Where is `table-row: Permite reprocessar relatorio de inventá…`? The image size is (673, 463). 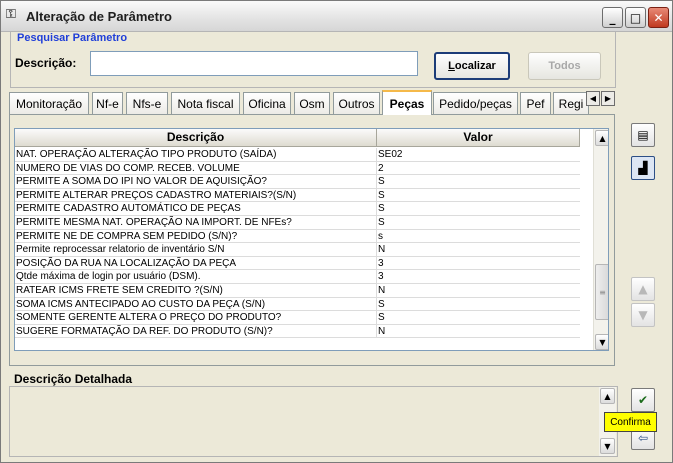
table-row: Permite reprocessar relatorio de inventá… is located at coordinates (297, 250).